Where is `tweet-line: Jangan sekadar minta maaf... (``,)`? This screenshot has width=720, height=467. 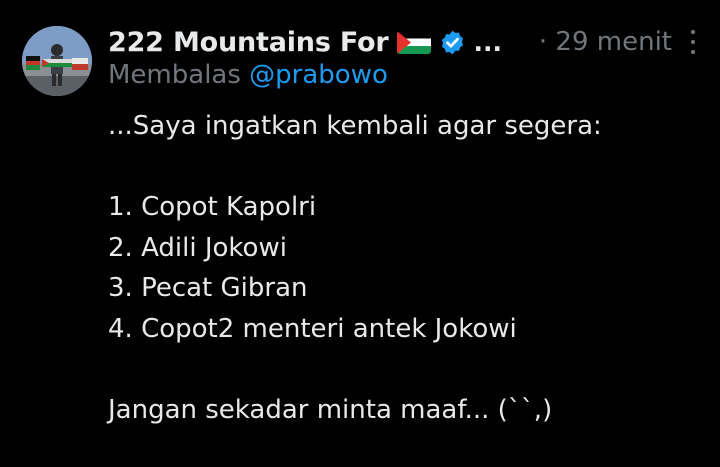
tweet-line: Jangan sekadar minta maaf... (``,) is located at coordinates (330, 409).